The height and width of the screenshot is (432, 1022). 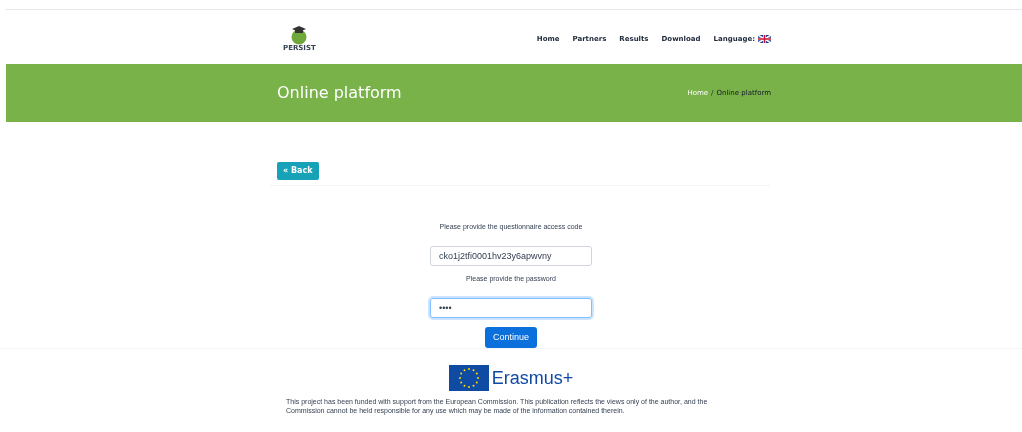 What do you see at coordinates (511, 256) in the screenshot?
I see `text-field: cko1j2tfi0001hv23y6apwvny` at bounding box center [511, 256].